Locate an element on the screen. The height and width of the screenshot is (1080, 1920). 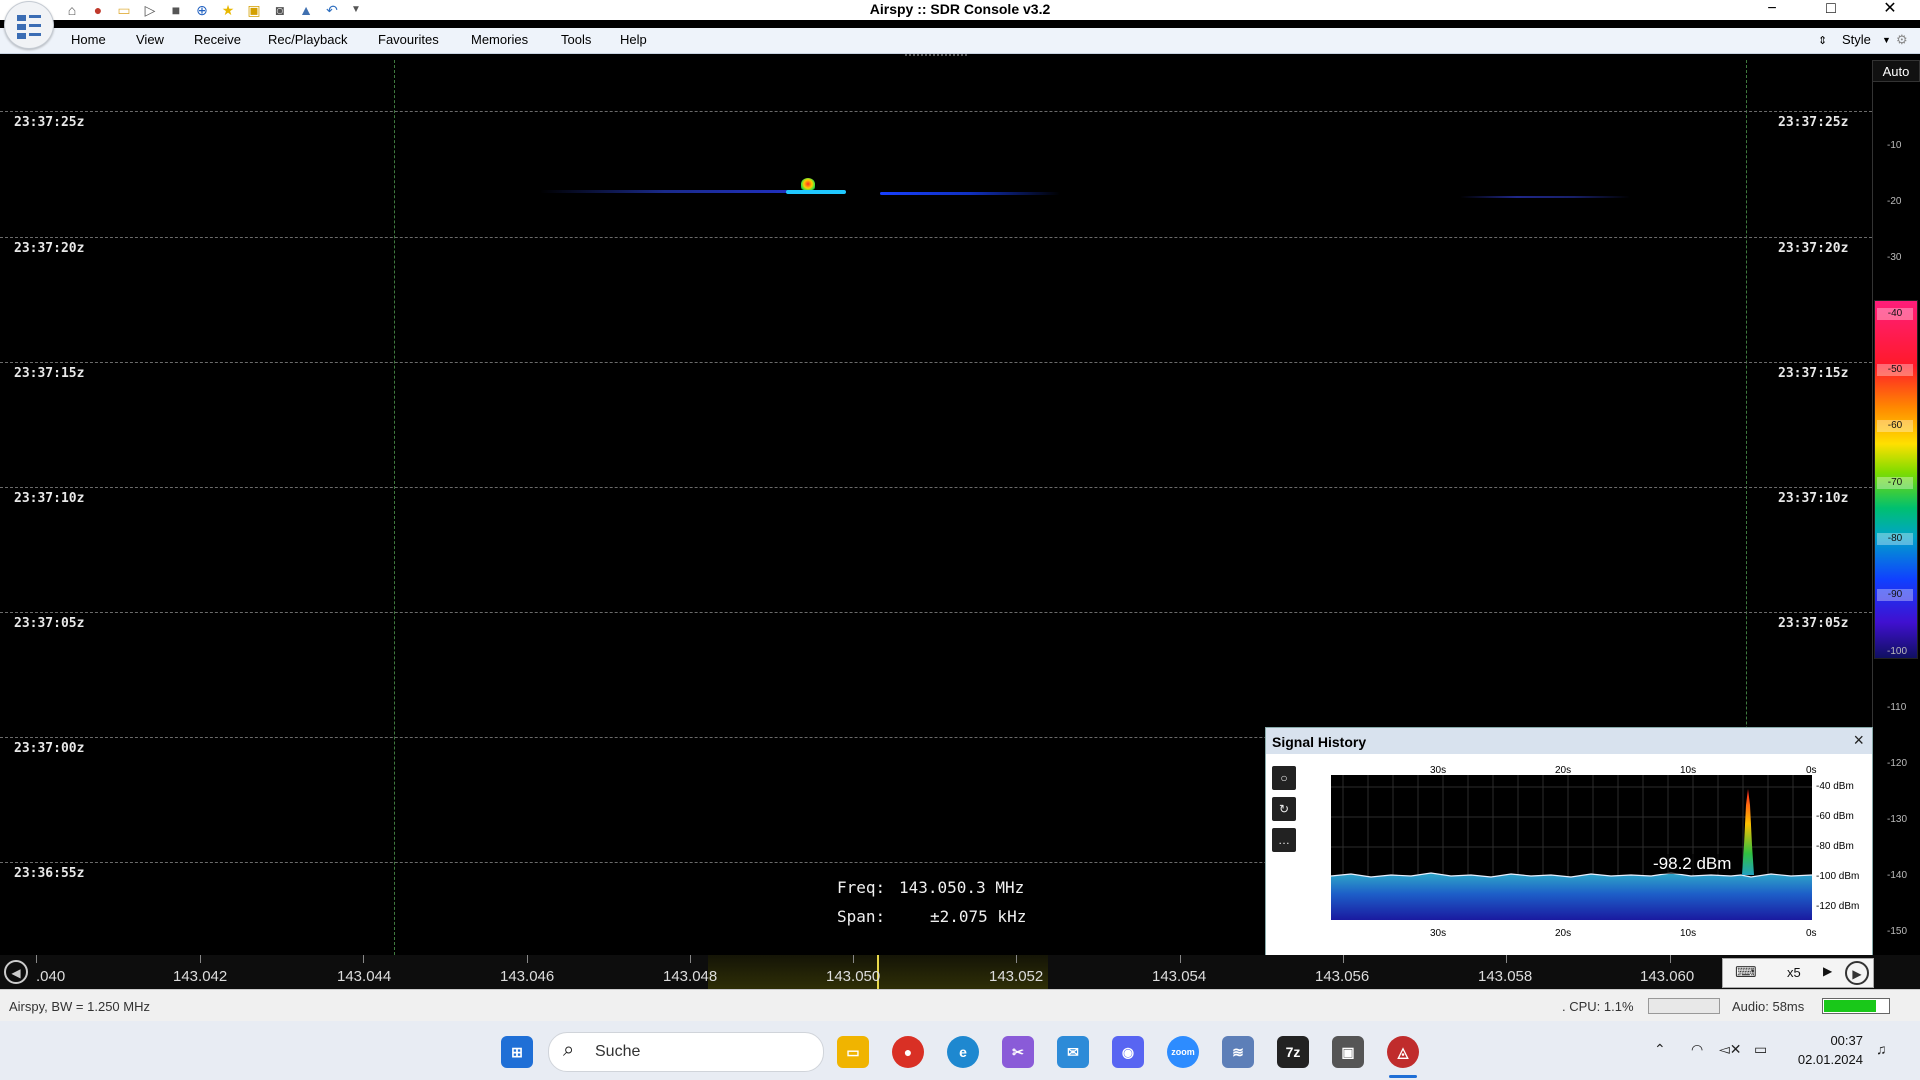
scale-tick: -80 is located at coordinates (1895, 539).